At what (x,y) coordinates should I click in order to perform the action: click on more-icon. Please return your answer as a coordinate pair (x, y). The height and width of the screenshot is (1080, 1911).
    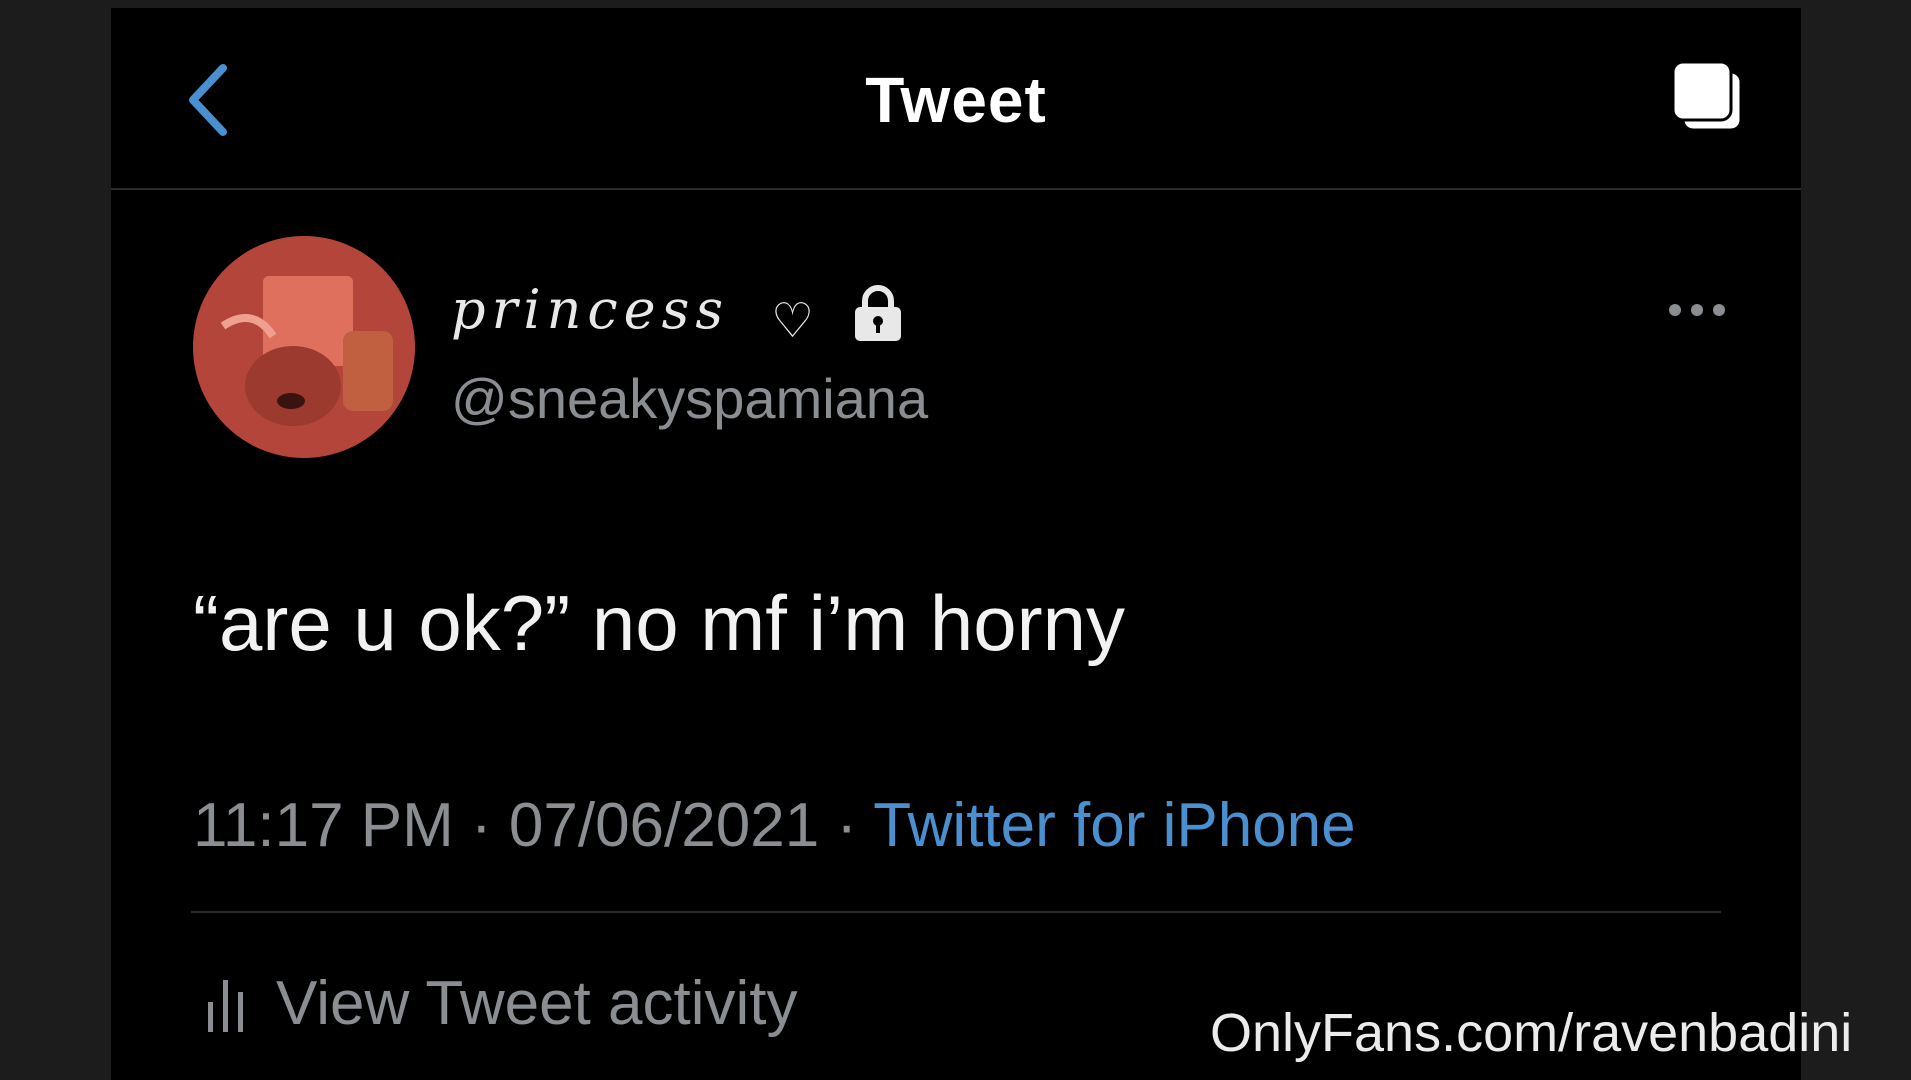
    Looking at the image, I should click on (1697, 310).